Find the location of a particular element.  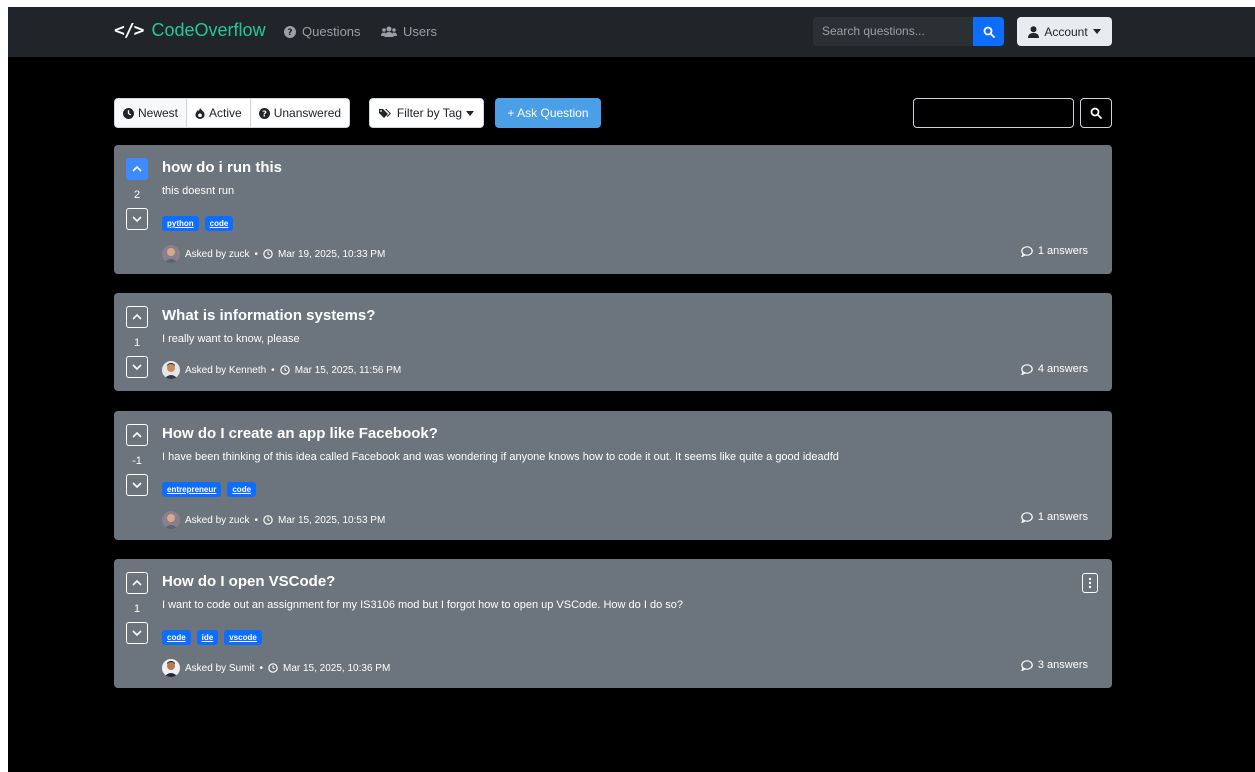

code-icon: </> is located at coordinates (129, 30).